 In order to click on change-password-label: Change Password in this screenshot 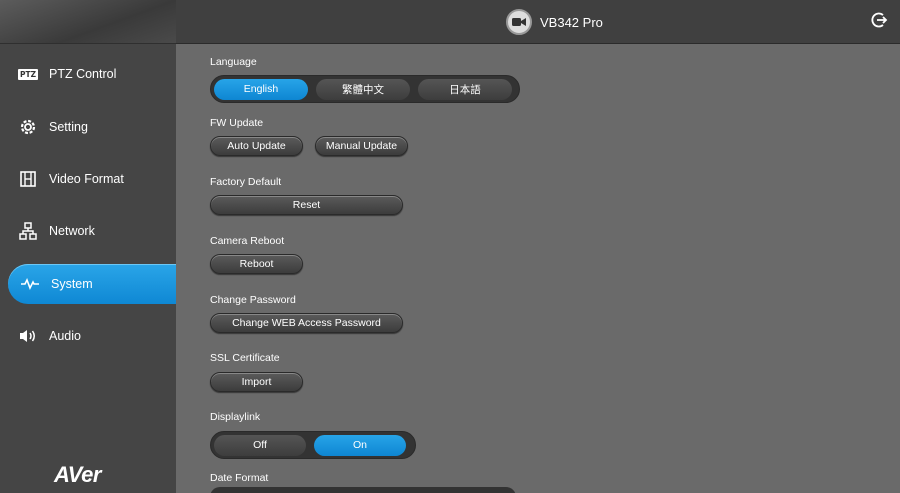, I will do `click(253, 300)`.